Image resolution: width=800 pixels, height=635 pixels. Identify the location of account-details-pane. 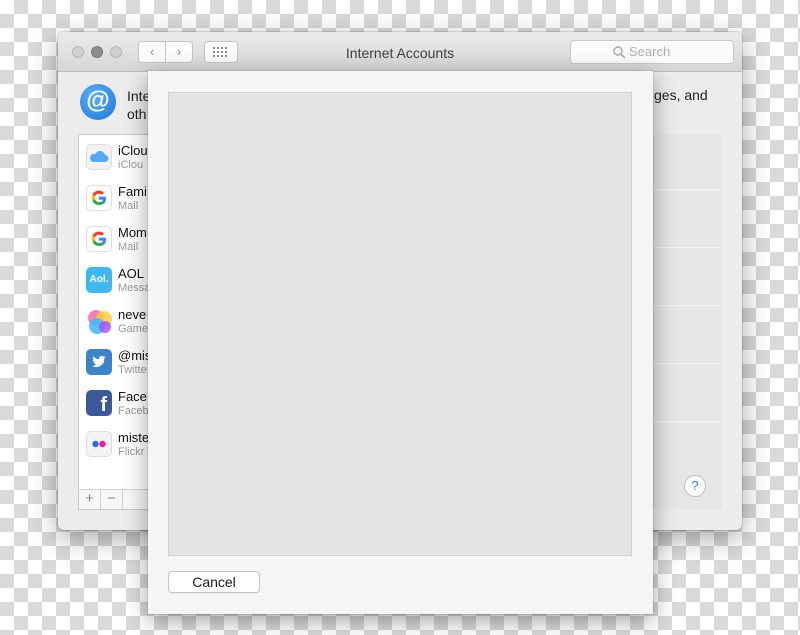
(686, 321).